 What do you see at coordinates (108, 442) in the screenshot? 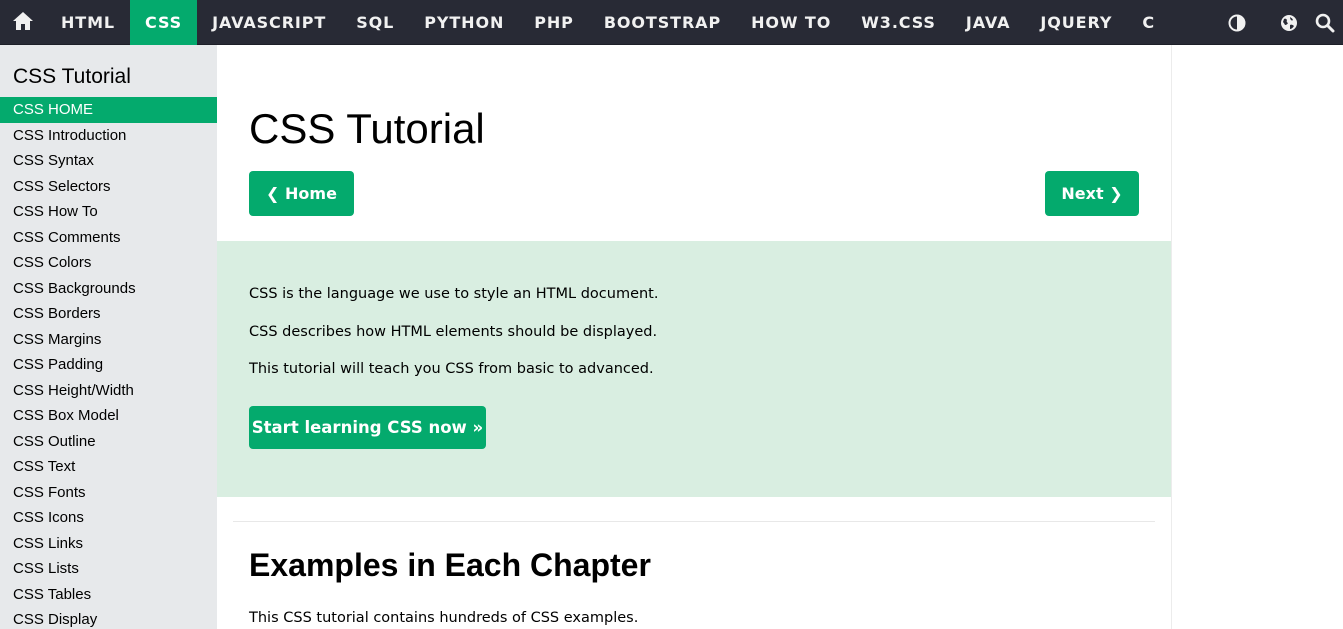
I see `sidebar-item-css-outline: CSS Outline` at bounding box center [108, 442].